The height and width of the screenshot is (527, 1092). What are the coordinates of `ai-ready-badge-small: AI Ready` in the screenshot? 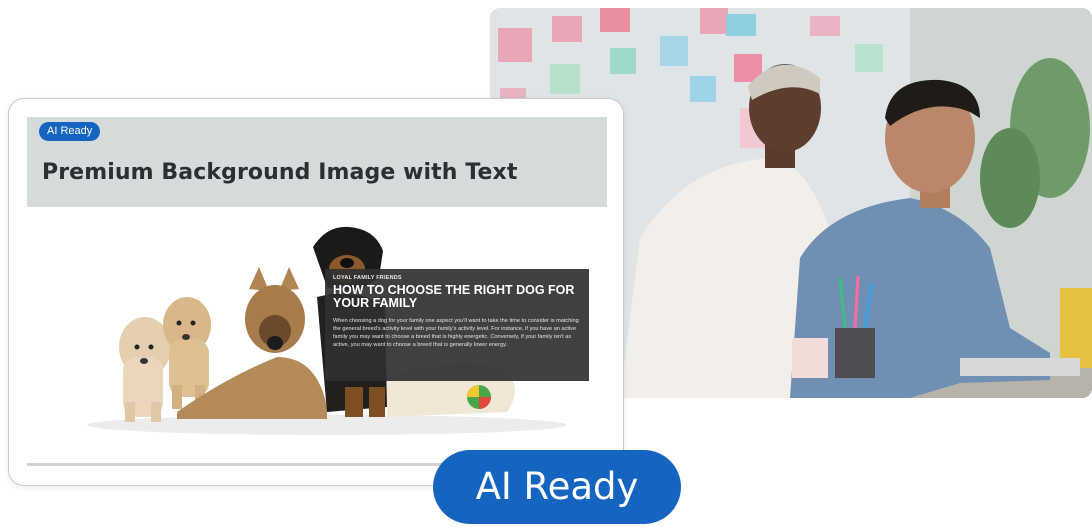 It's located at (70, 131).